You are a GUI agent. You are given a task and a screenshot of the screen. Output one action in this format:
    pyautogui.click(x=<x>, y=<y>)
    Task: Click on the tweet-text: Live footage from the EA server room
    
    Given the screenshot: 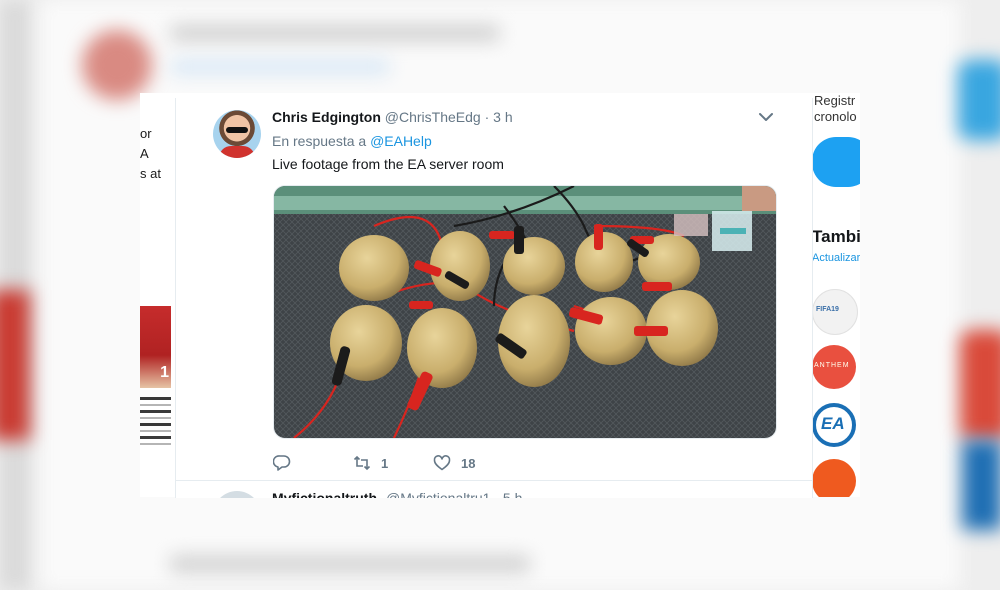 What is the action you would take?
    pyautogui.click(x=388, y=164)
    